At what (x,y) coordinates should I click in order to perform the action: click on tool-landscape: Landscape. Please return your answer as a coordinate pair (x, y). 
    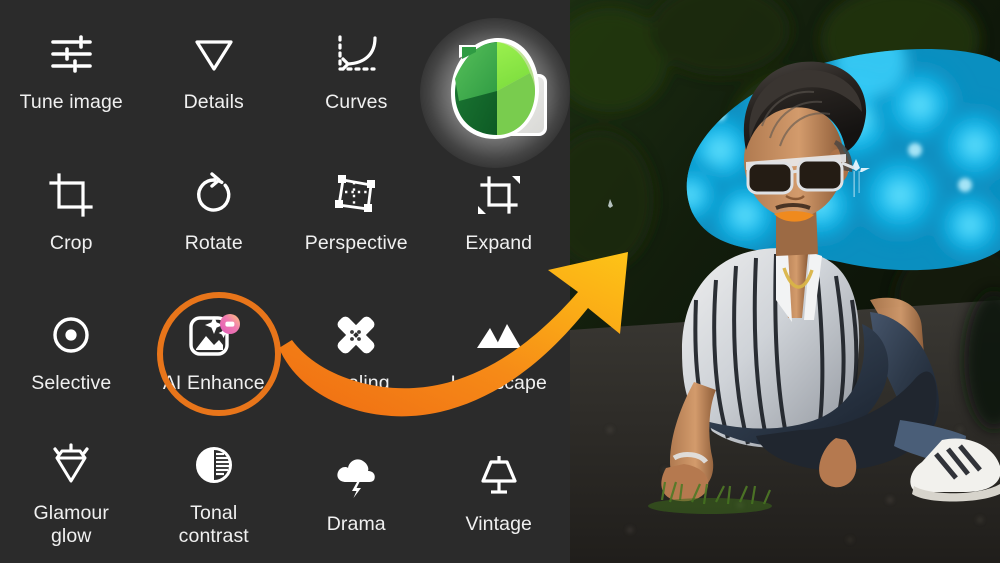
    Looking at the image, I should click on (499, 352).